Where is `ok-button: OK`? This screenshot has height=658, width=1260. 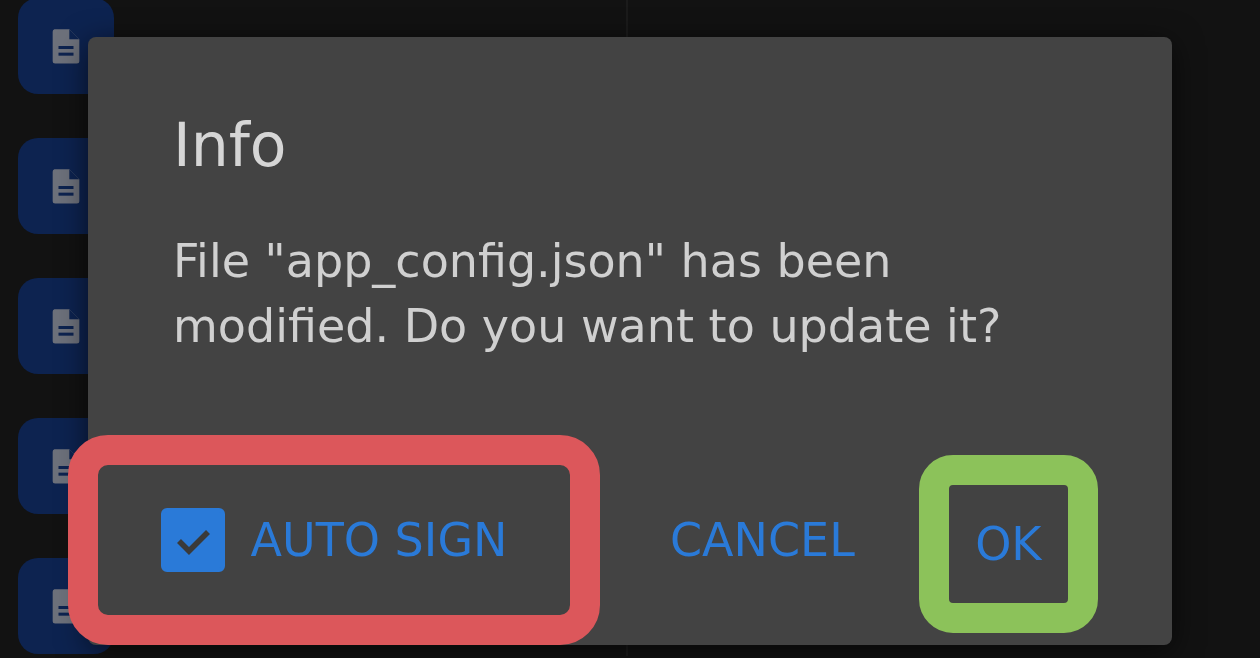
ok-button: OK is located at coordinates (1008, 544).